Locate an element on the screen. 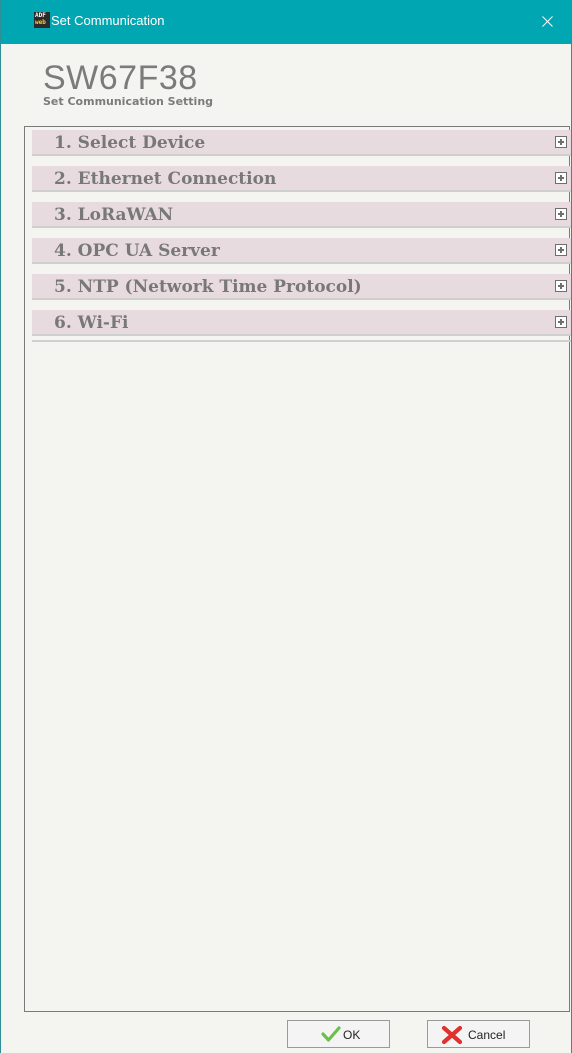 The image size is (572, 1053). section-label: 3. LoRaWAN is located at coordinates (114, 215).